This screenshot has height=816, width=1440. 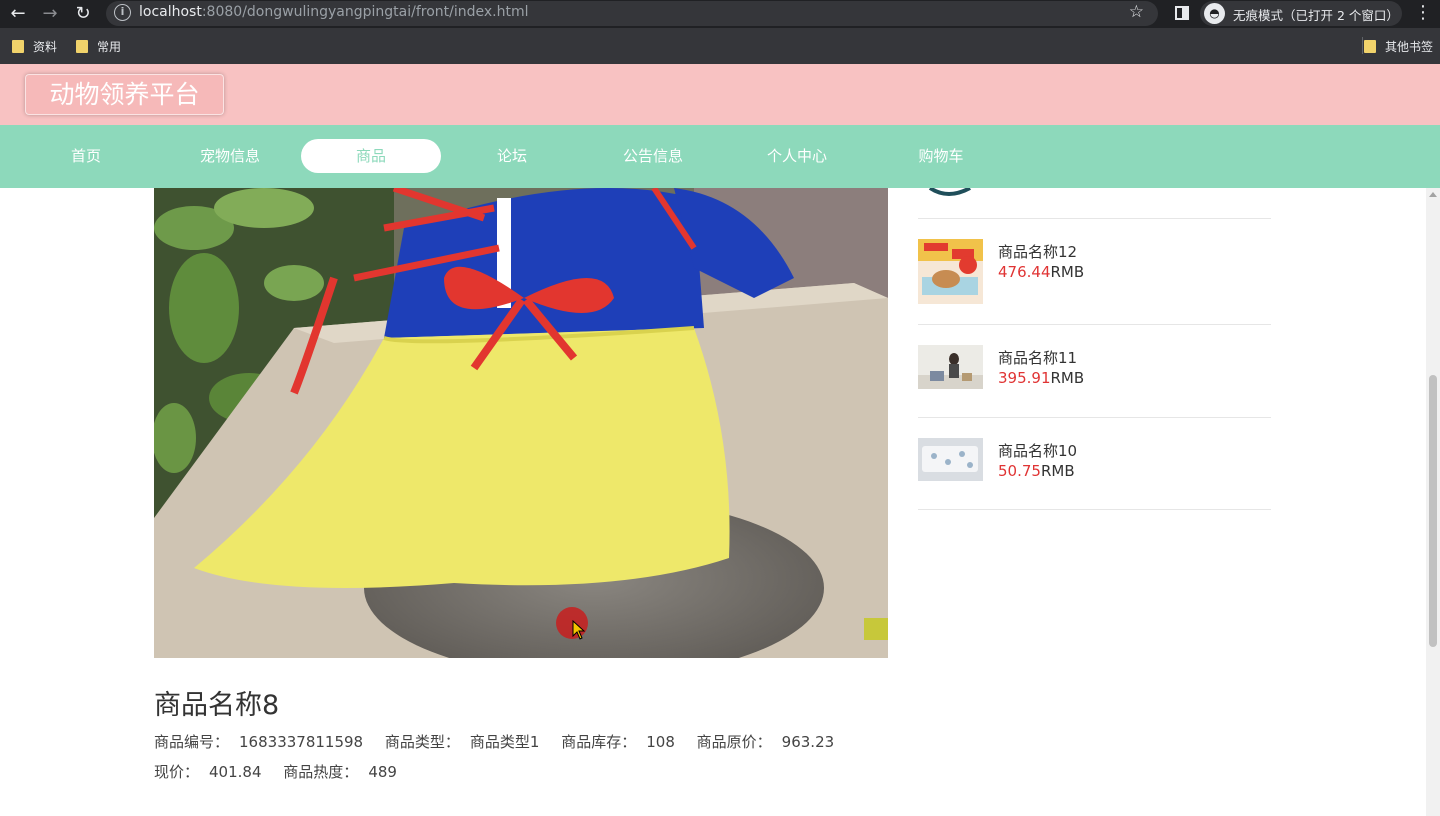 What do you see at coordinates (1136, 12) in the screenshot?
I see `bookmark-star-icon: ☆` at bounding box center [1136, 12].